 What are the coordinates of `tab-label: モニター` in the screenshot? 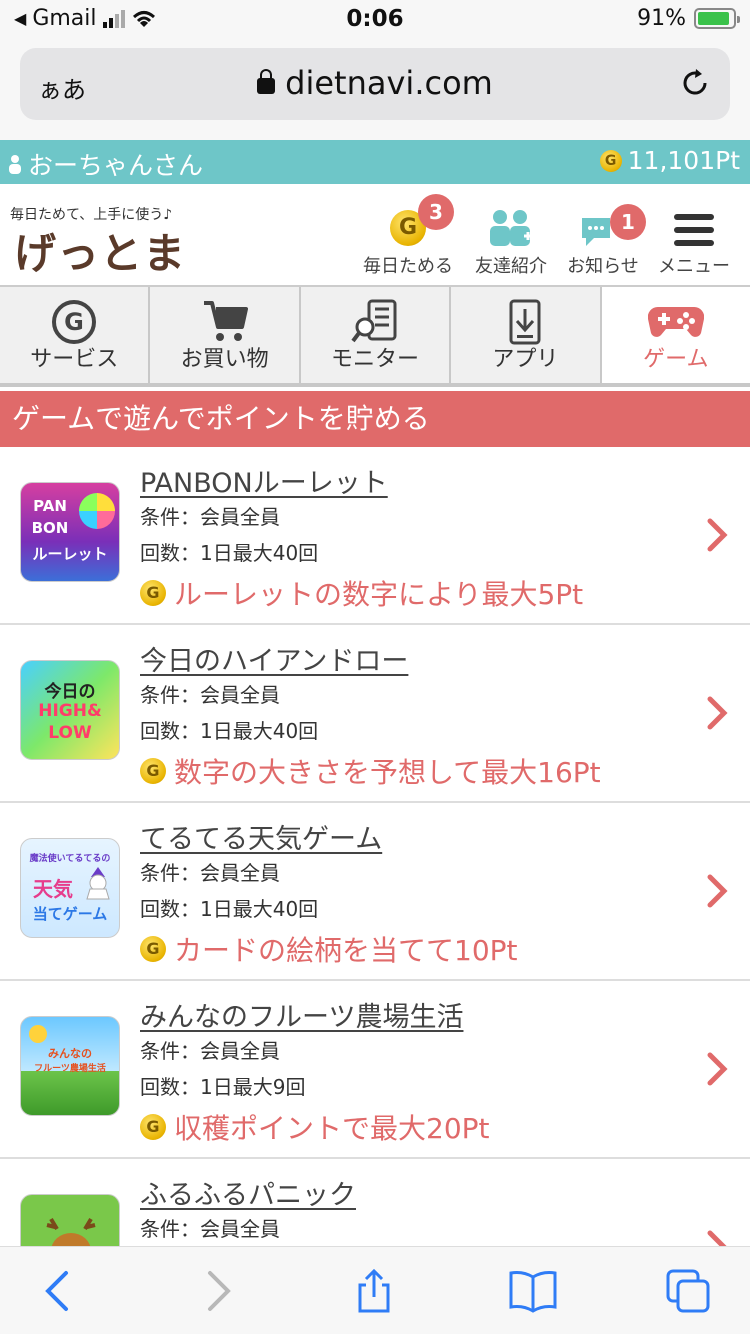 It's located at (375, 359).